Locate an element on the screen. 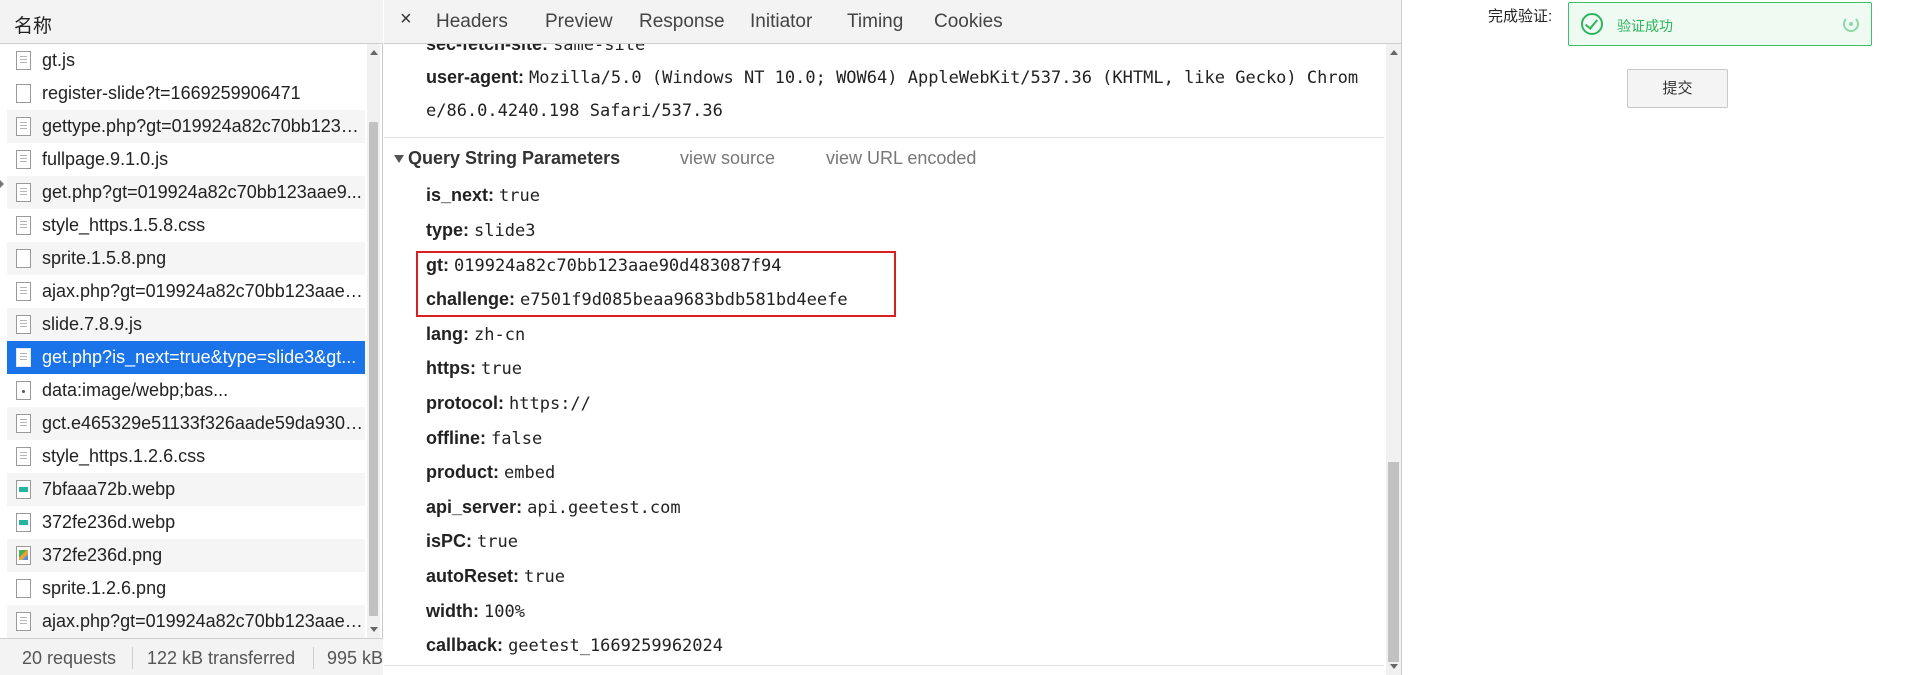 This screenshot has width=1920, height=675. tab-preview: Preview is located at coordinates (579, 22).